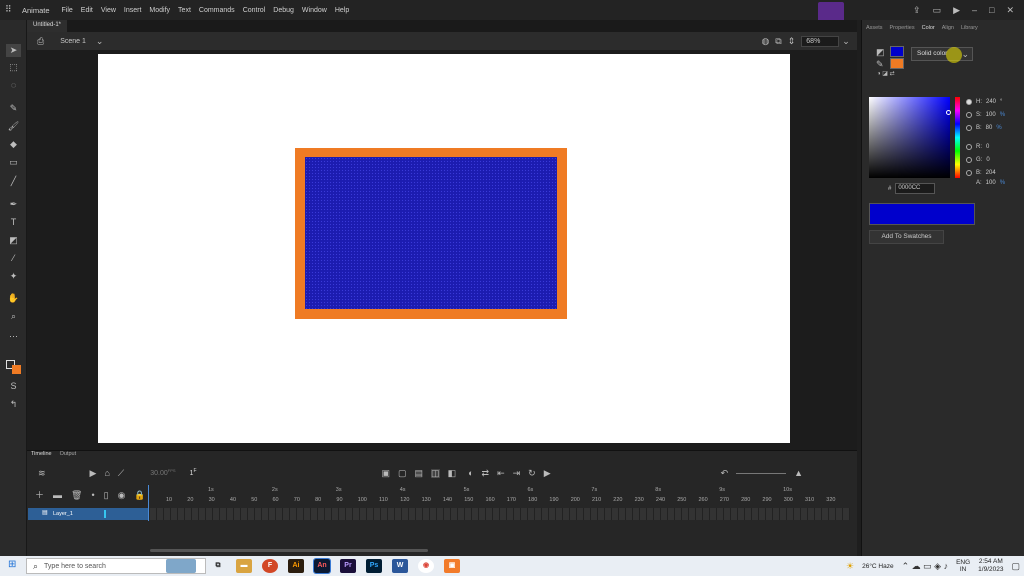 Image resolution: width=1024 pixels, height=576 pixels. Describe the element at coordinates (13, 144) in the screenshot. I see `eraser-icon: ◆` at that location.